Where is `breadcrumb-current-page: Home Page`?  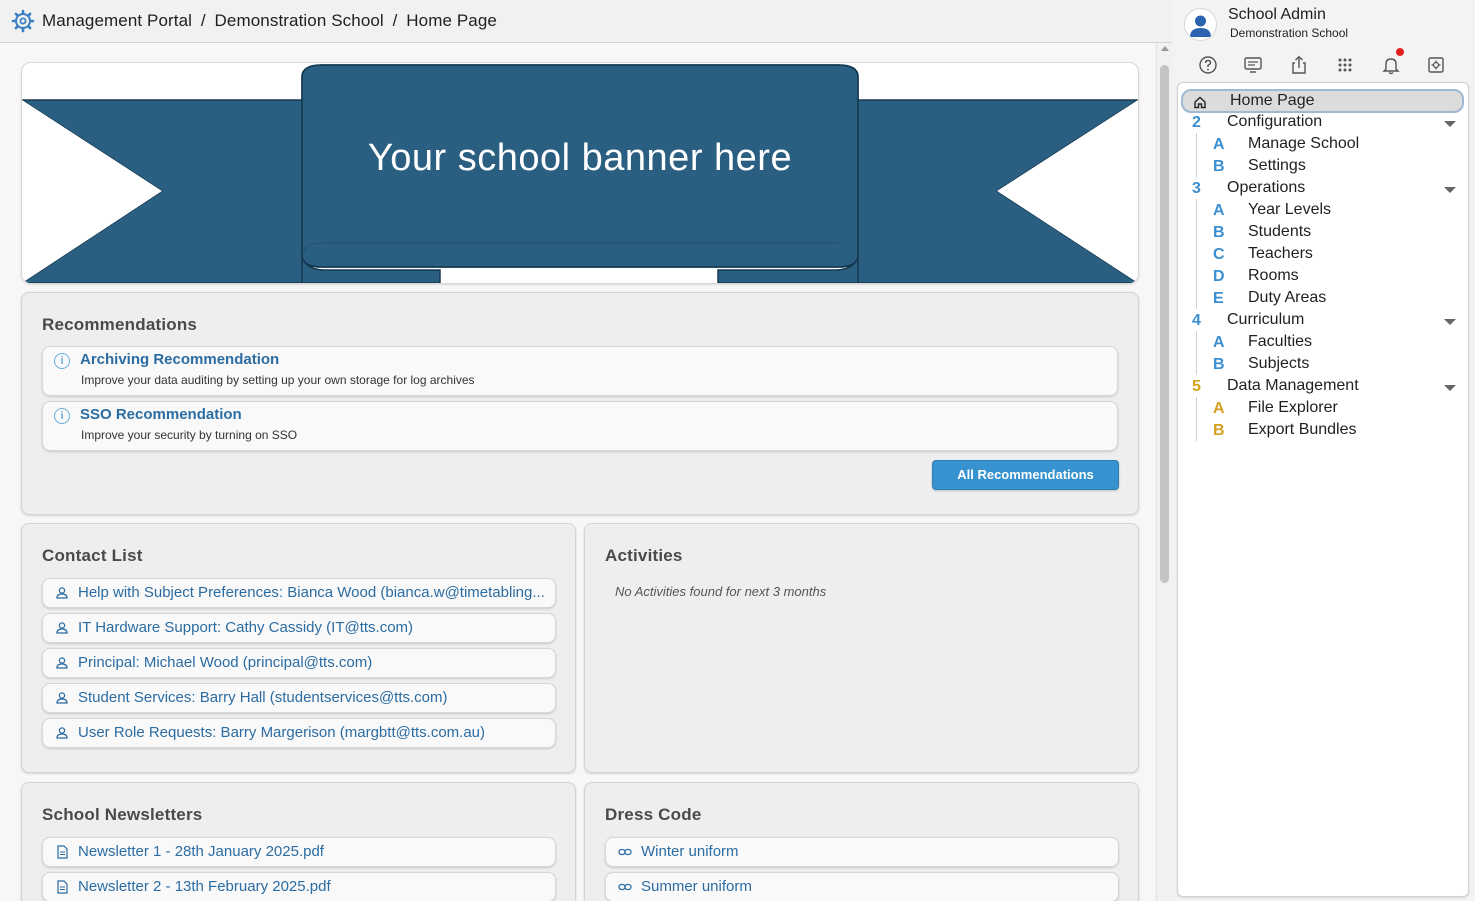 breadcrumb-current-page: Home Page is located at coordinates (451, 20).